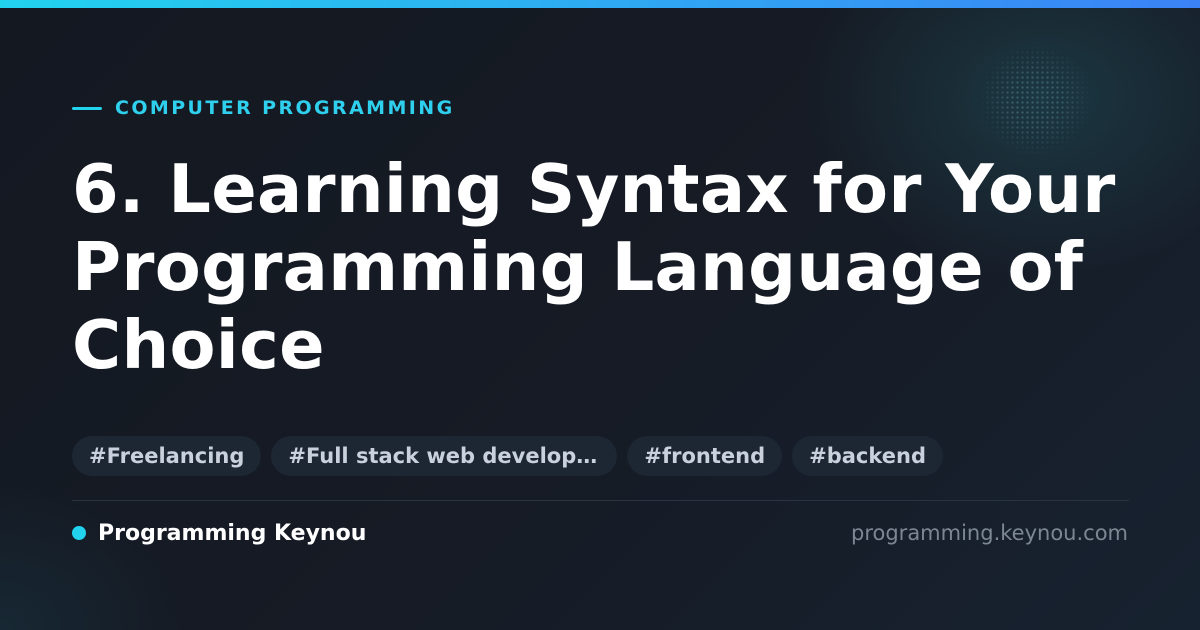 The width and height of the screenshot is (1200, 630). What do you see at coordinates (285, 108) in the screenshot?
I see `category-text: COMPUTER PROGRAMMING` at bounding box center [285, 108].